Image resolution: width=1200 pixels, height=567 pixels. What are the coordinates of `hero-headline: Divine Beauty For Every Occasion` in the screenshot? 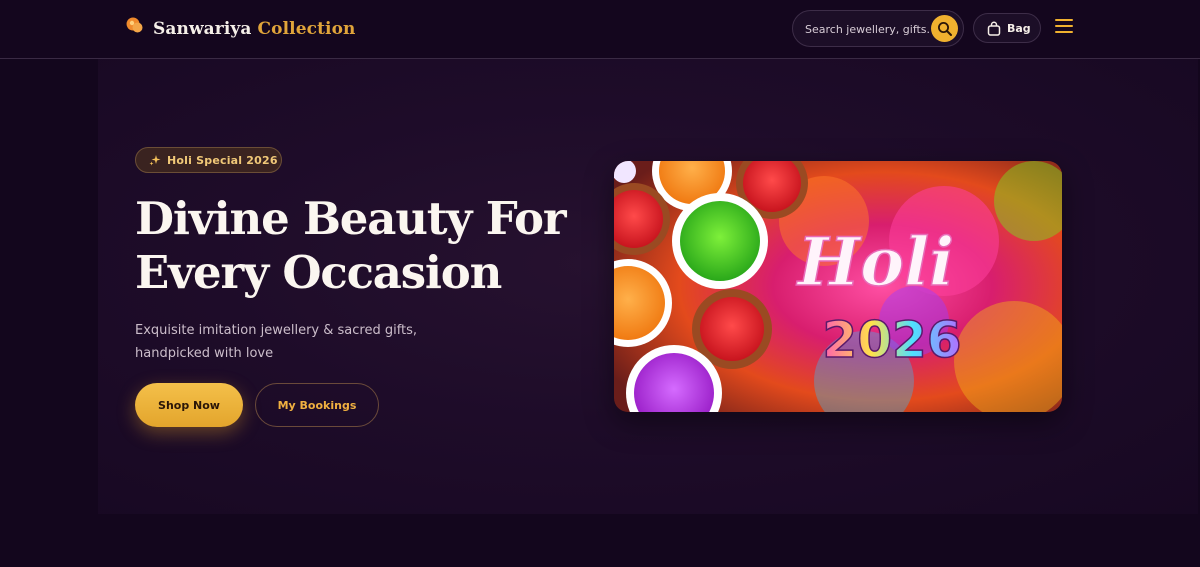 It's located at (351, 245).